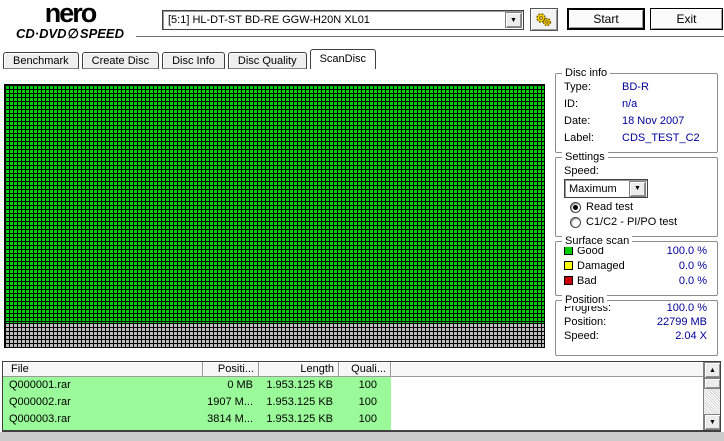 This screenshot has width=724, height=441. I want to click on speed-selector: Maximum ▼, so click(606, 188).